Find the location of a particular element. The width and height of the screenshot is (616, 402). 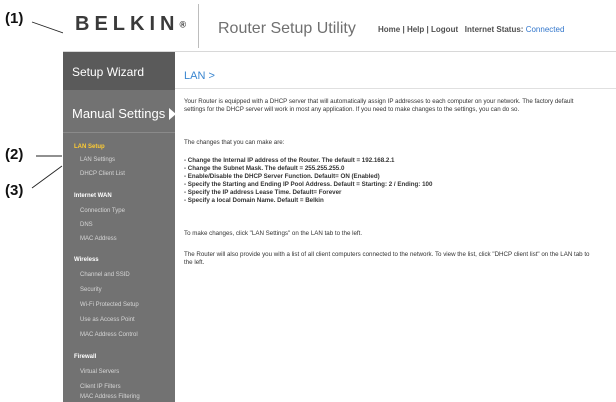

callout-2: (2) is located at coordinates (14, 154).